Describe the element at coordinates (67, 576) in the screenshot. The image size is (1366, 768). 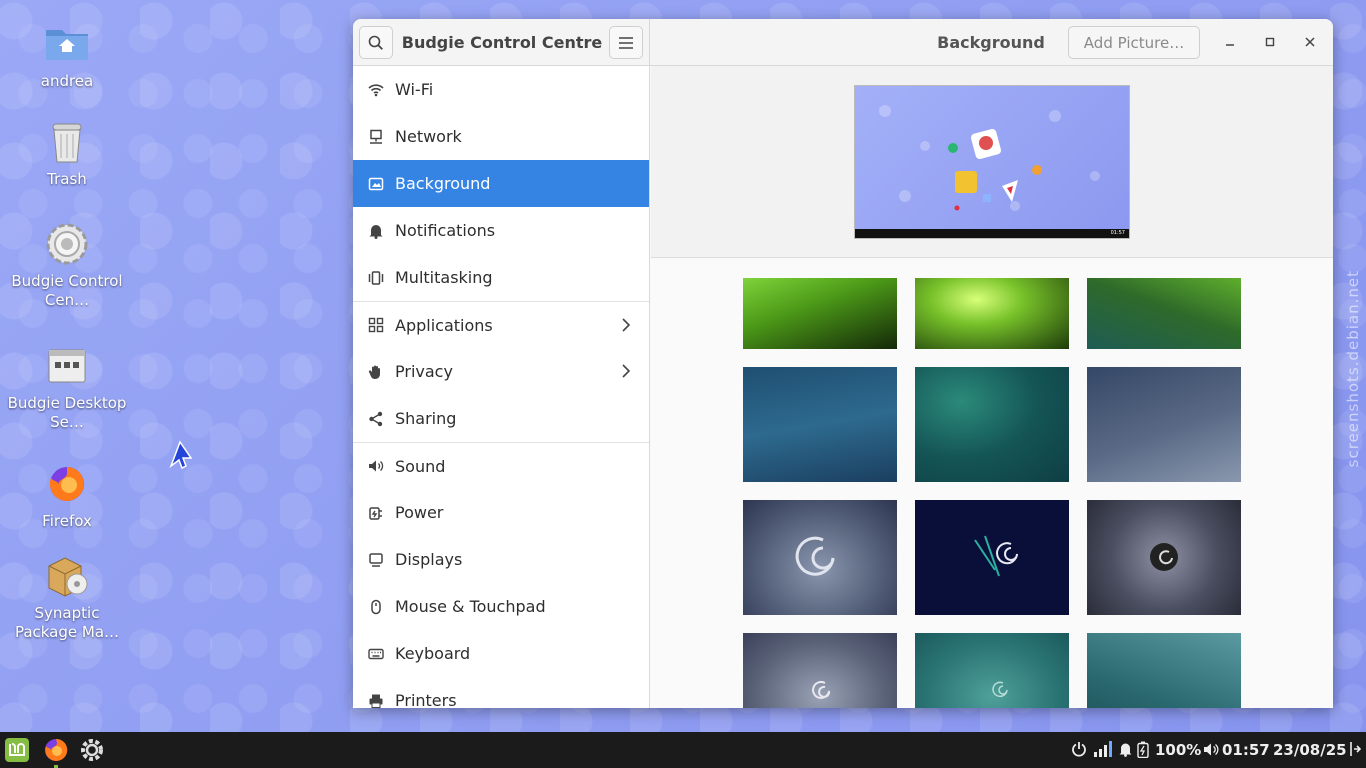
I see `package-icon` at that location.